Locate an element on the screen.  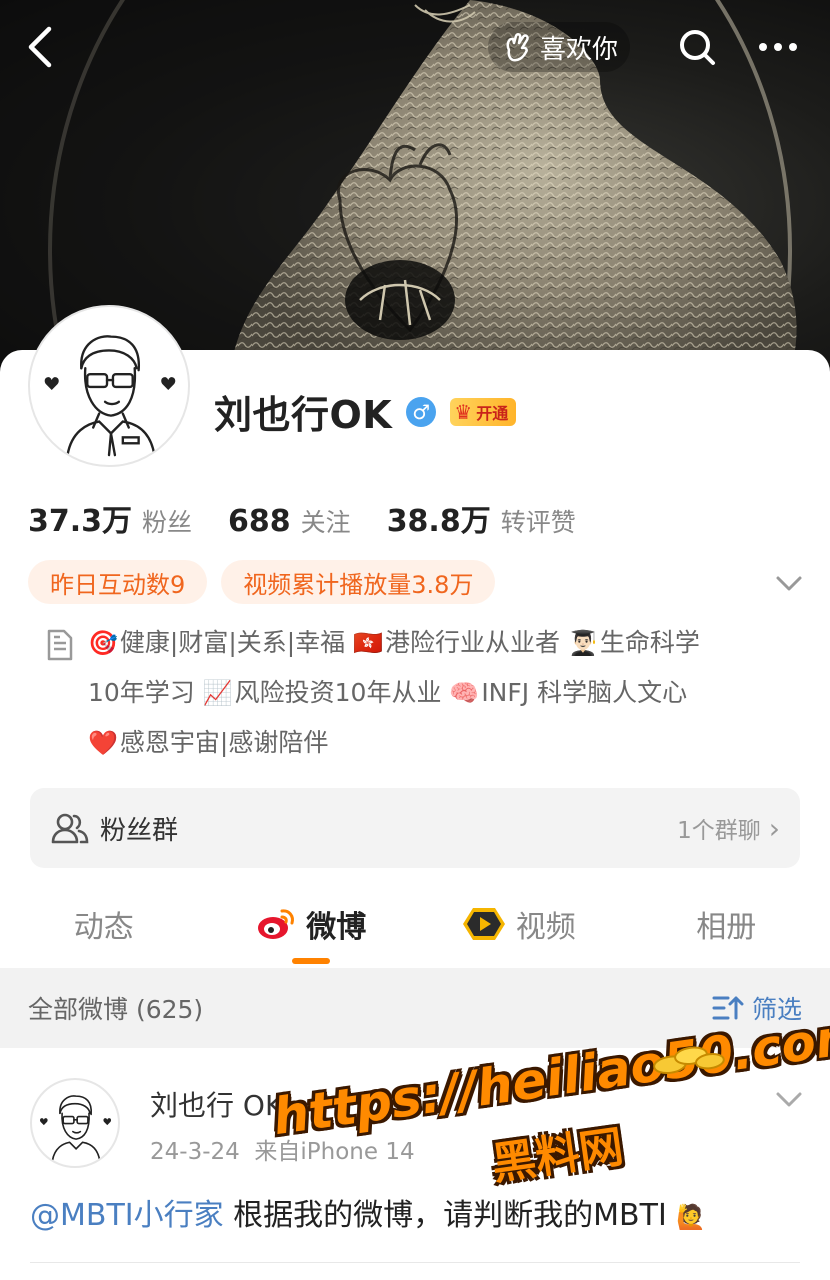
following-stat: 688 关注 is located at coordinates (289, 521).